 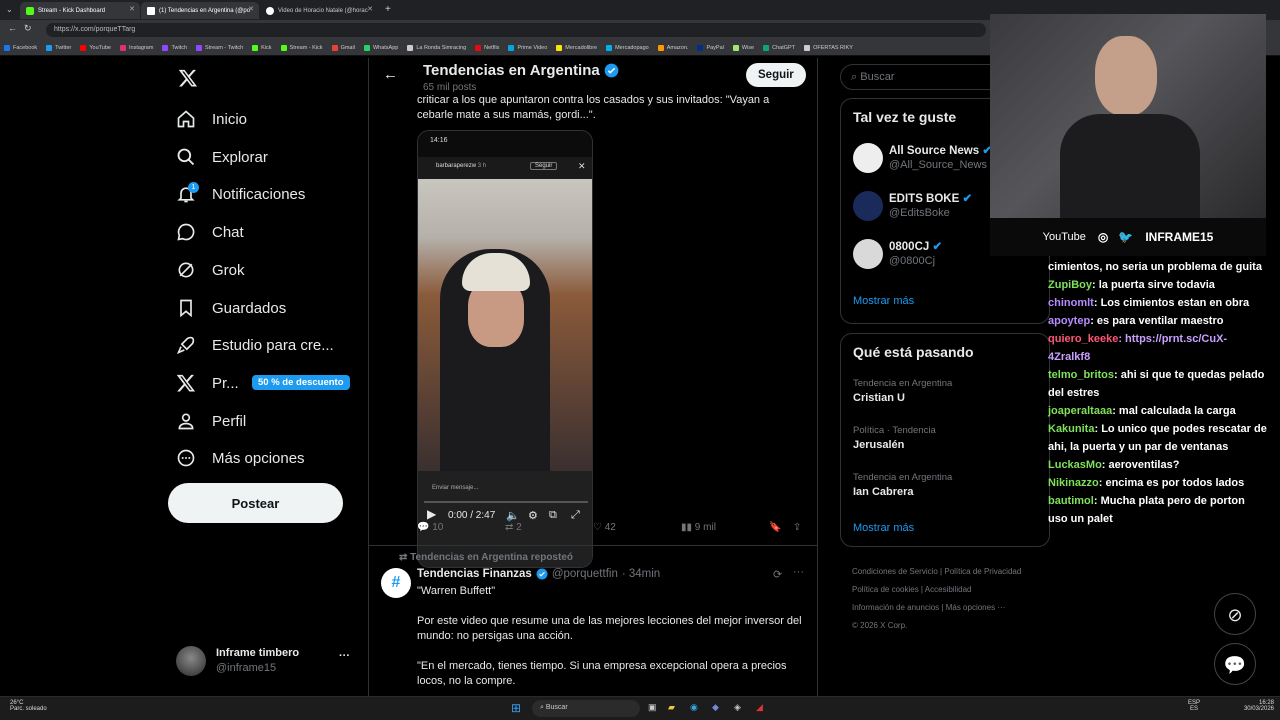 I want to click on chat-username: quiero_keeke, so click(x=1083, y=339).